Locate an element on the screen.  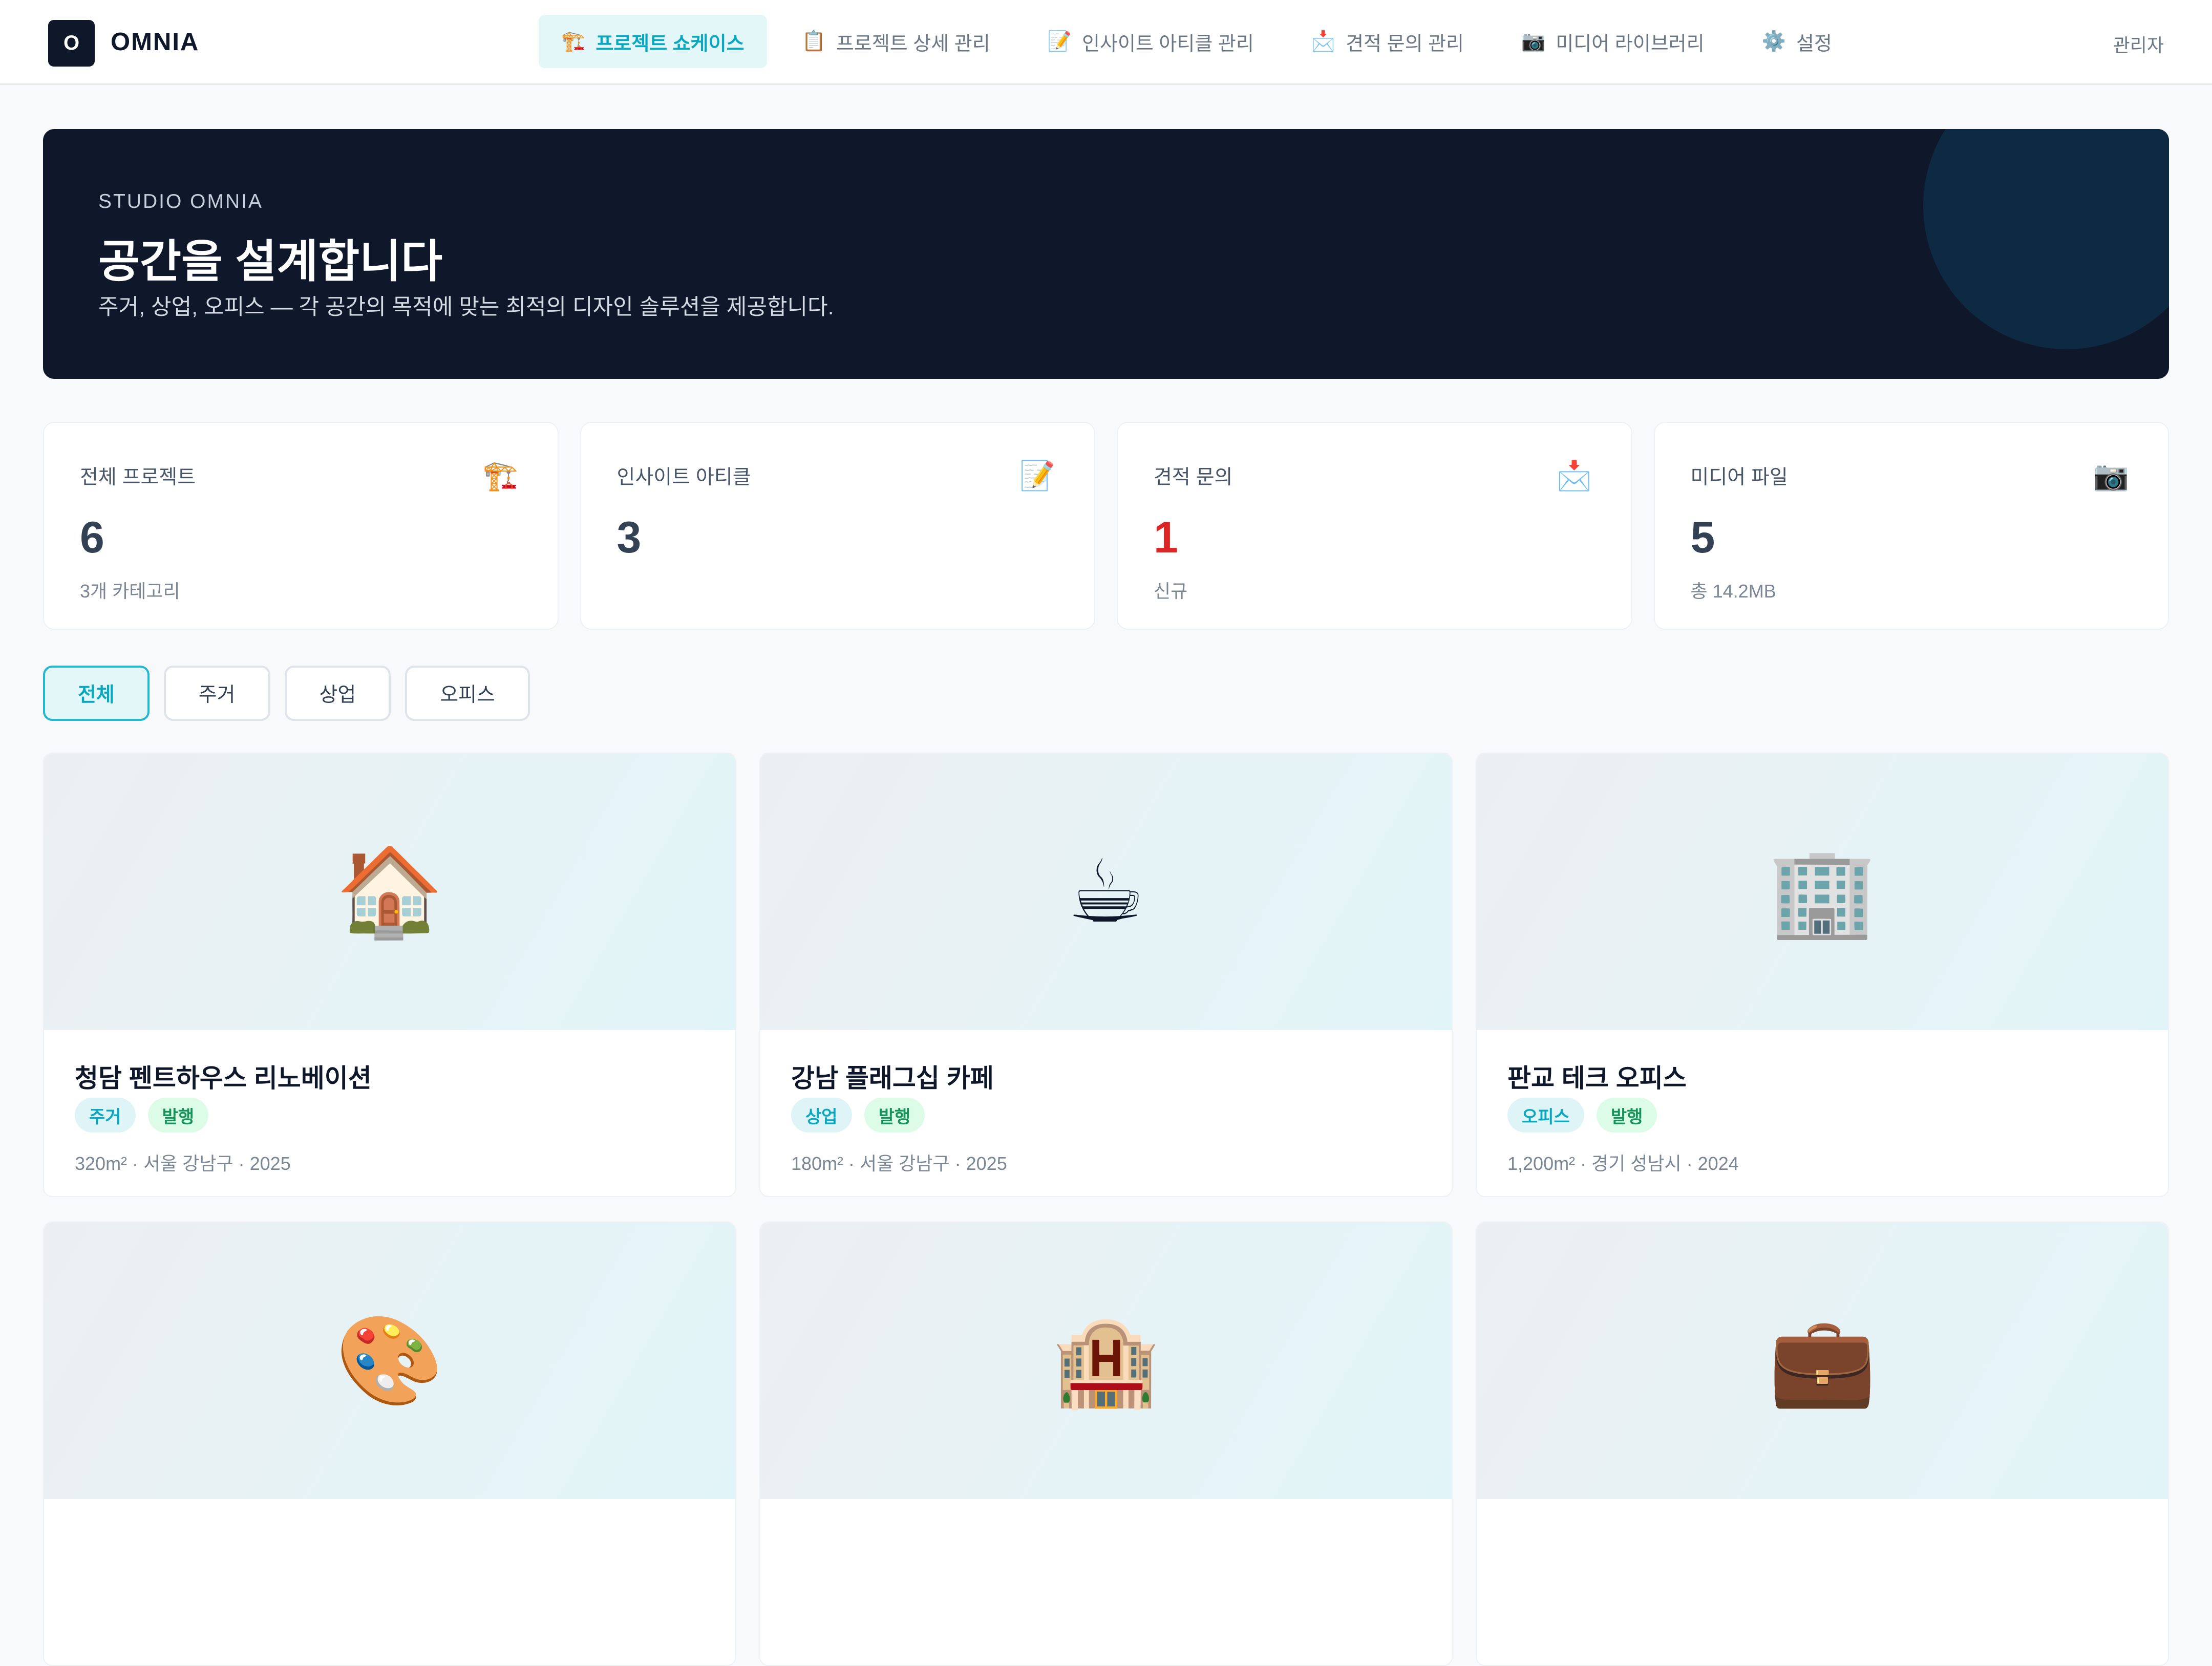
stat-note: 신규 is located at coordinates (1171, 592).